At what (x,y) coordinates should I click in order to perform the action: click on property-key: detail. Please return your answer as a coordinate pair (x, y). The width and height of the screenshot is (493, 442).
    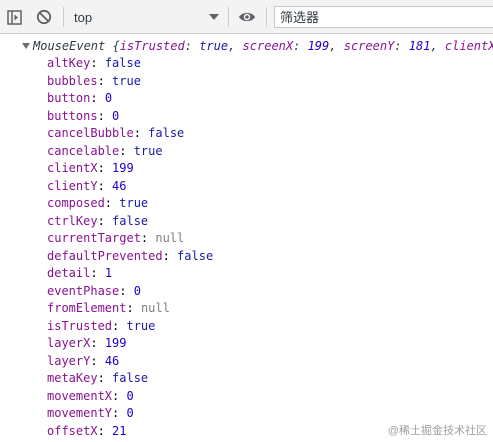
    Looking at the image, I should click on (69, 273).